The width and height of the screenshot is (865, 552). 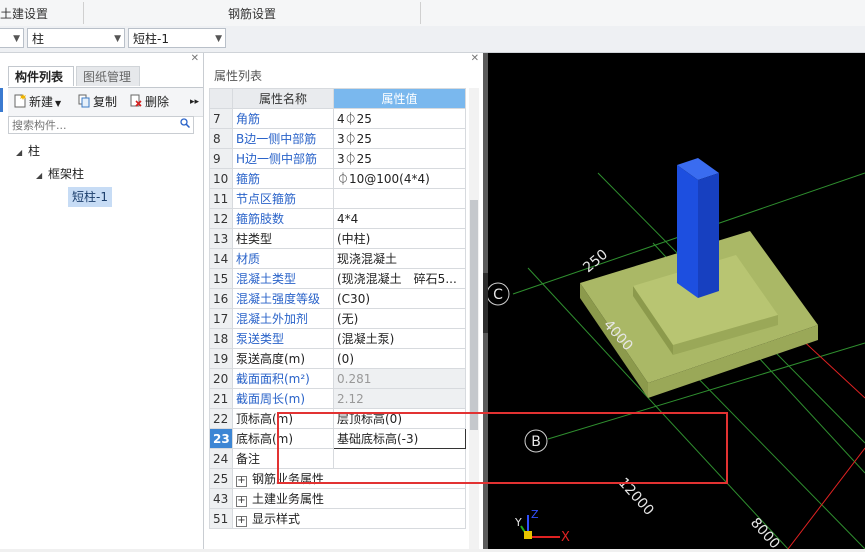 I want to click on table-row: 10 箍筋 ⏀10@100(4*4), so click(x=337, y=178).